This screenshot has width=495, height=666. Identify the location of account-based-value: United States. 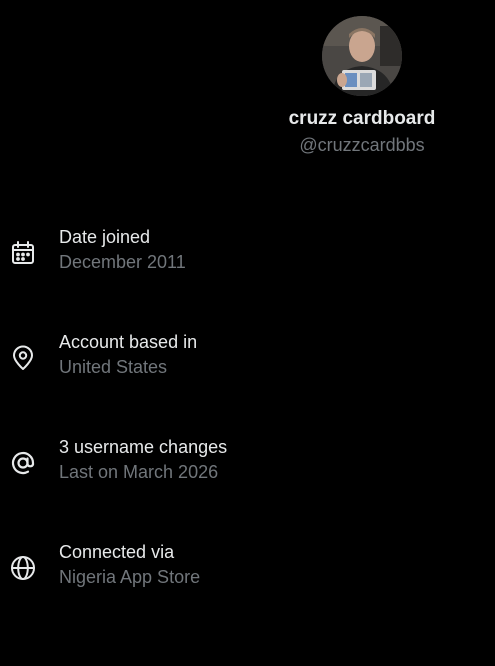
(113, 367).